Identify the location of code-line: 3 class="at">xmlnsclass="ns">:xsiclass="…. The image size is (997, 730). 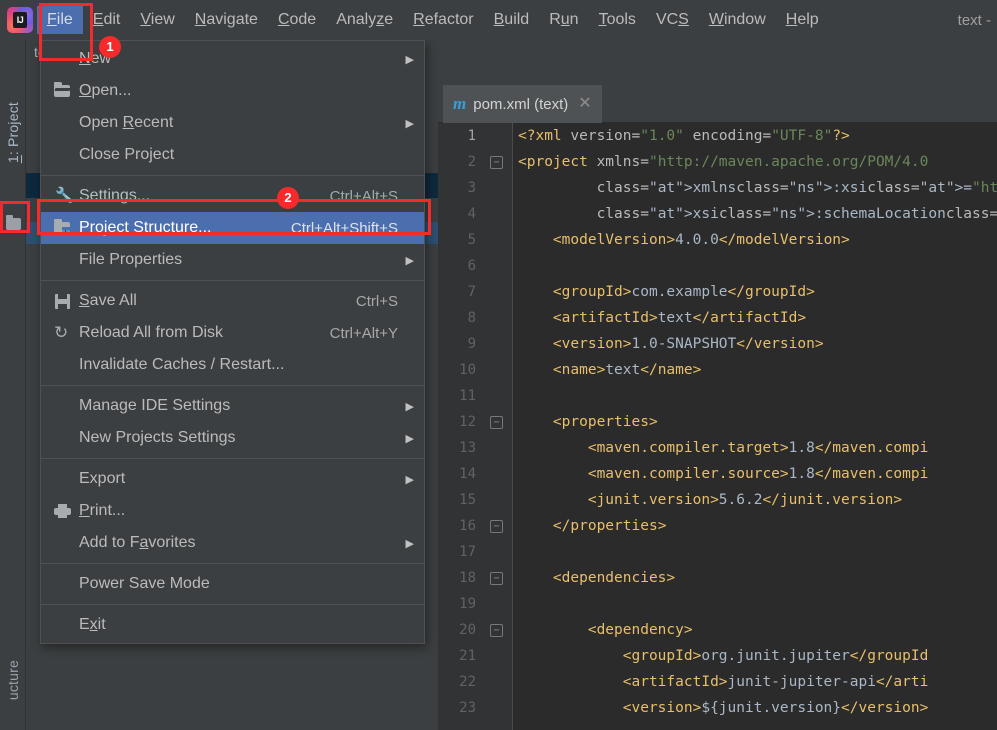
(717, 188).